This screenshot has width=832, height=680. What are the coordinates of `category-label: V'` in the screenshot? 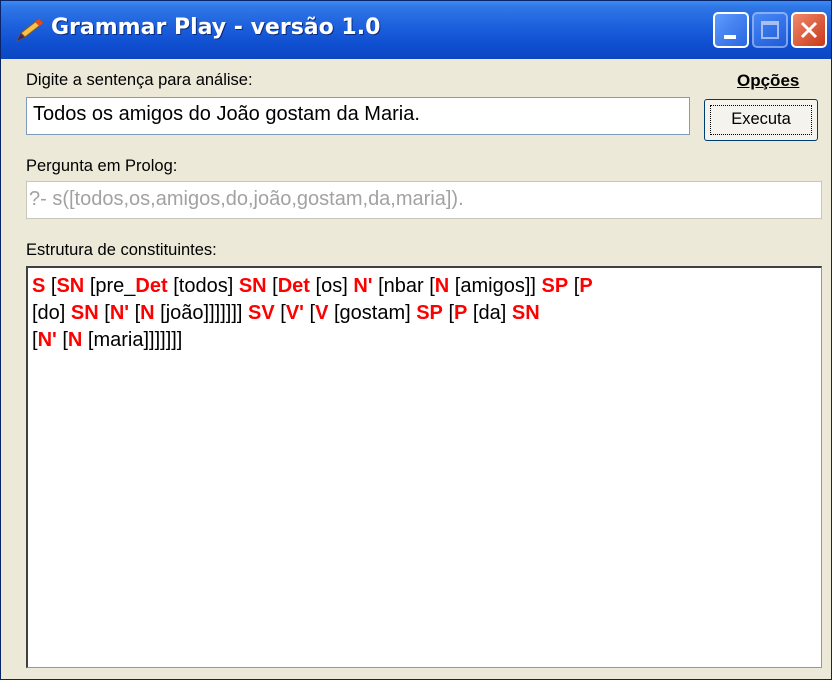 It's located at (294, 313).